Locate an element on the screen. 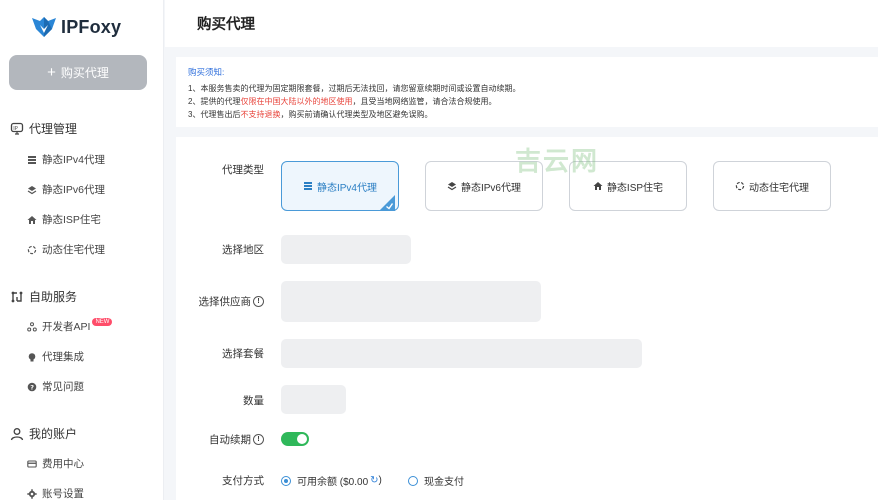 The width and height of the screenshot is (878, 500). supplier-label: 选择供应商! is located at coordinates (219, 301).